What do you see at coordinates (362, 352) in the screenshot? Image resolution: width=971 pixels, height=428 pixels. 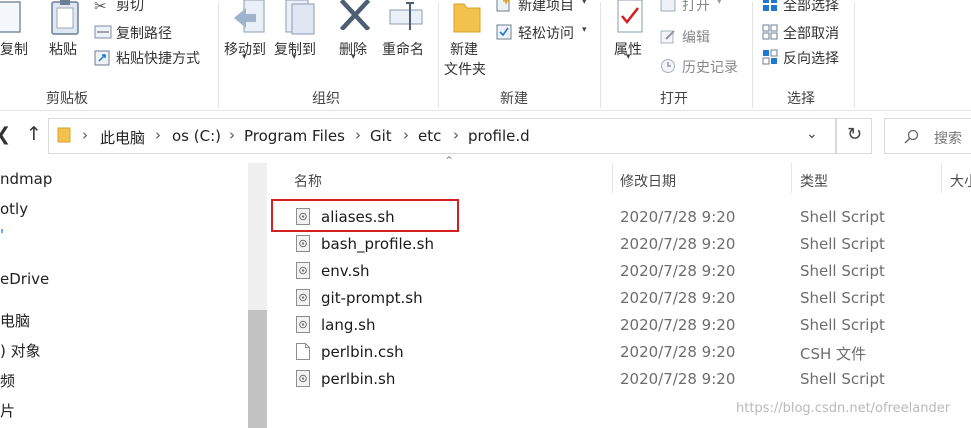 I see `file-name: perlbin.csh` at bounding box center [362, 352].